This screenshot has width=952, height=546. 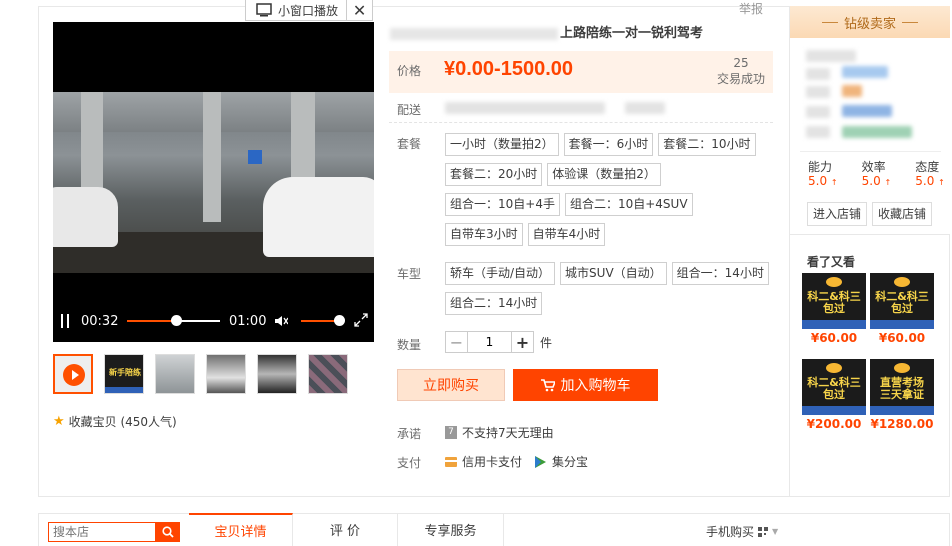 What do you see at coordinates (823, 174) in the screenshot?
I see `rating-item: 能力 5.0 ↑` at bounding box center [823, 174].